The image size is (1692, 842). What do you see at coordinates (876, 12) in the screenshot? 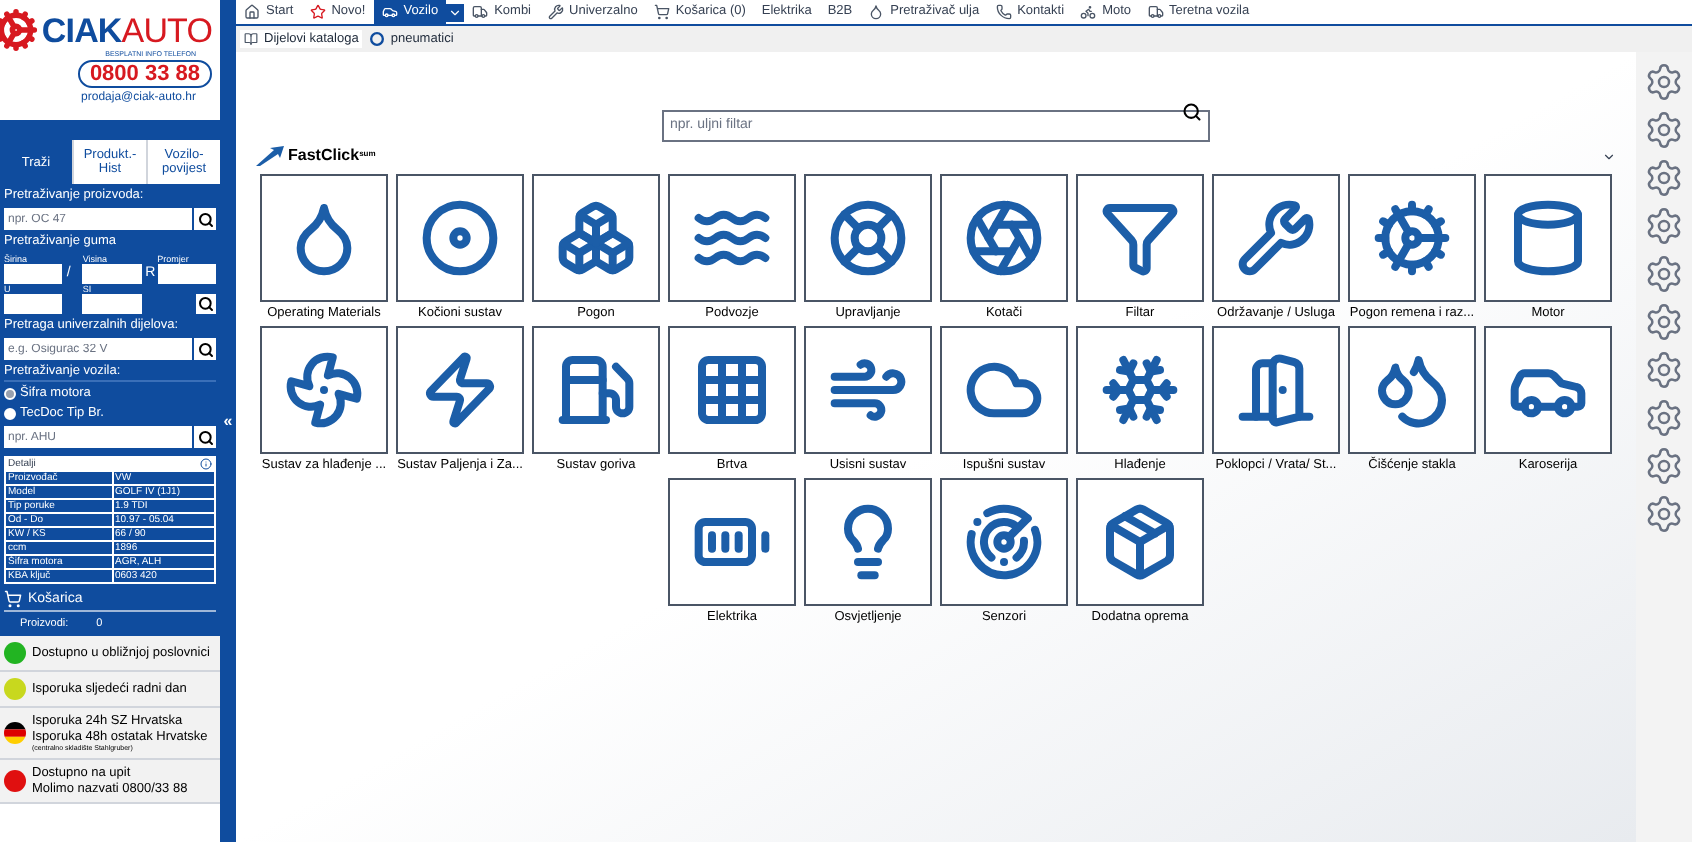
I see `droplet-icon` at bounding box center [876, 12].